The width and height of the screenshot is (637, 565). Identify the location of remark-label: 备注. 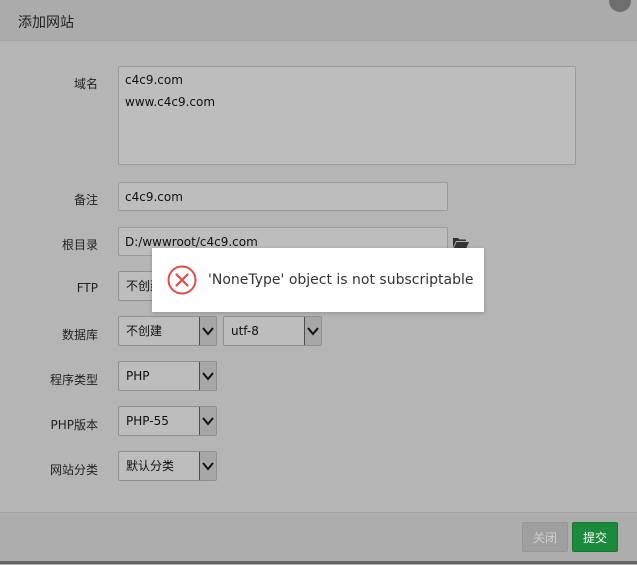
(85, 200).